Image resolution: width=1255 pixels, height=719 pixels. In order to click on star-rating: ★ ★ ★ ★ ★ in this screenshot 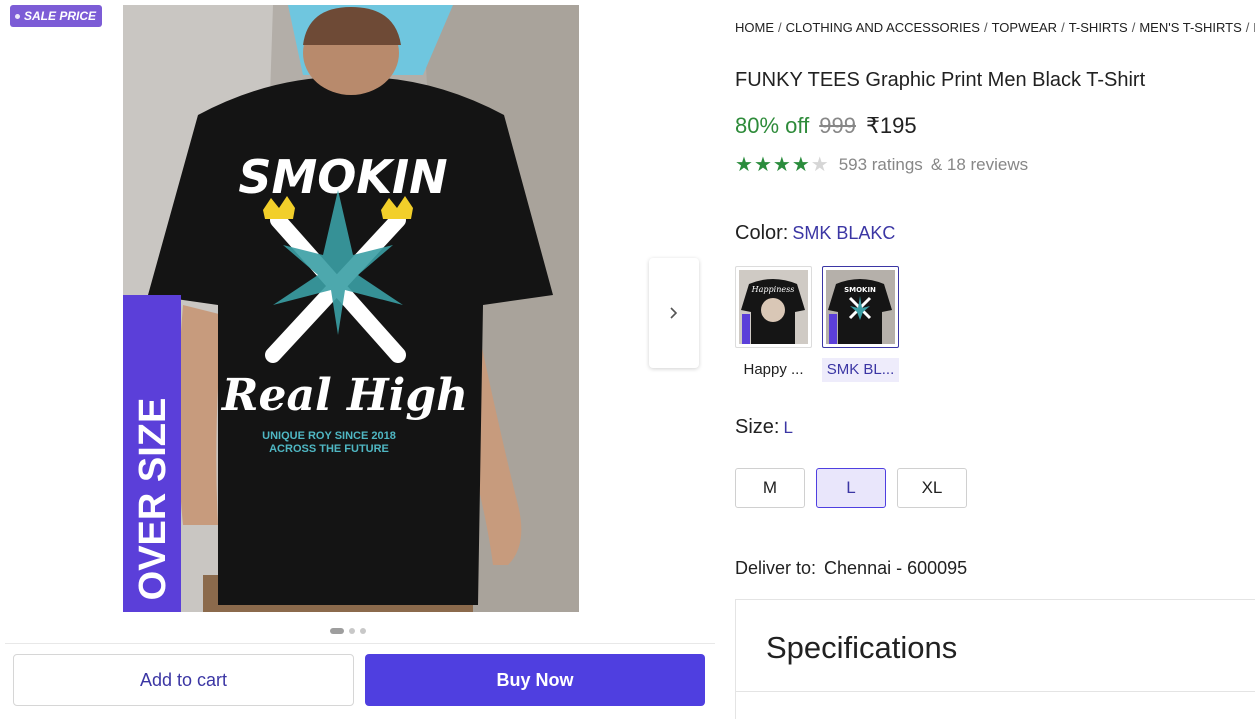, I will do `click(782, 165)`.